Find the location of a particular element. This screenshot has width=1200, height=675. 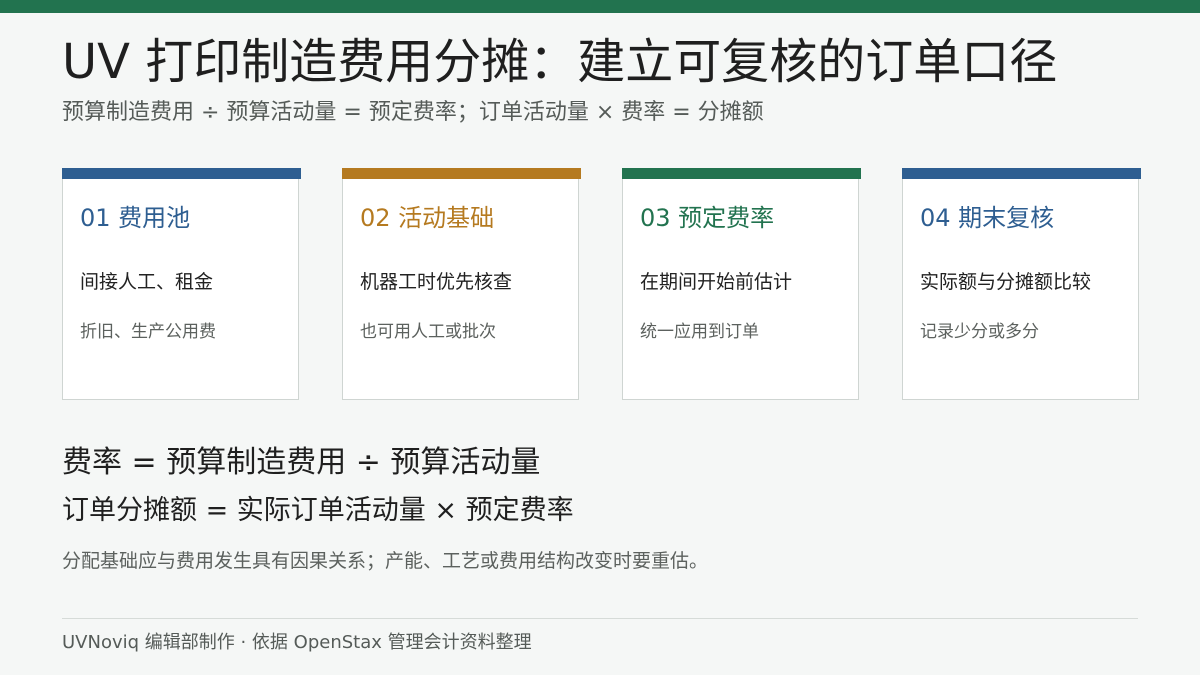

card-title: 03 预定费率 is located at coordinates (707, 218).